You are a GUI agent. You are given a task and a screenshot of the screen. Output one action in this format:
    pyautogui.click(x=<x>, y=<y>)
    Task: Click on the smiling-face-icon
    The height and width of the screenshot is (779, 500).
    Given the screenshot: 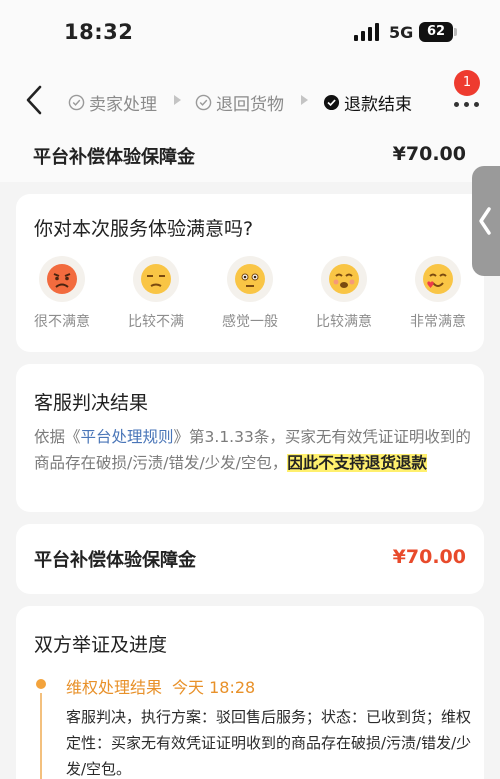 What is the action you would take?
    pyautogui.click(x=344, y=279)
    